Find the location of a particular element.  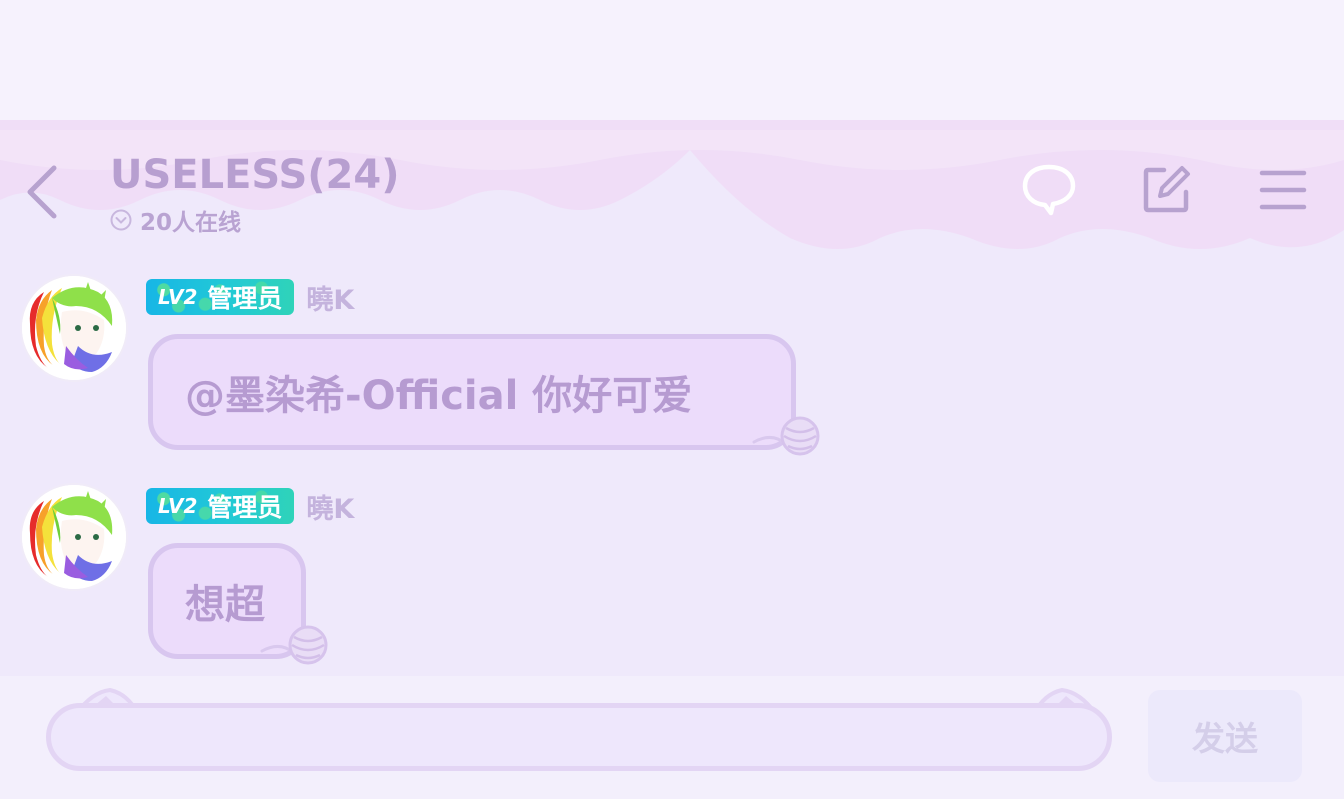

chat-bubble-button is located at coordinates (1049, 190).